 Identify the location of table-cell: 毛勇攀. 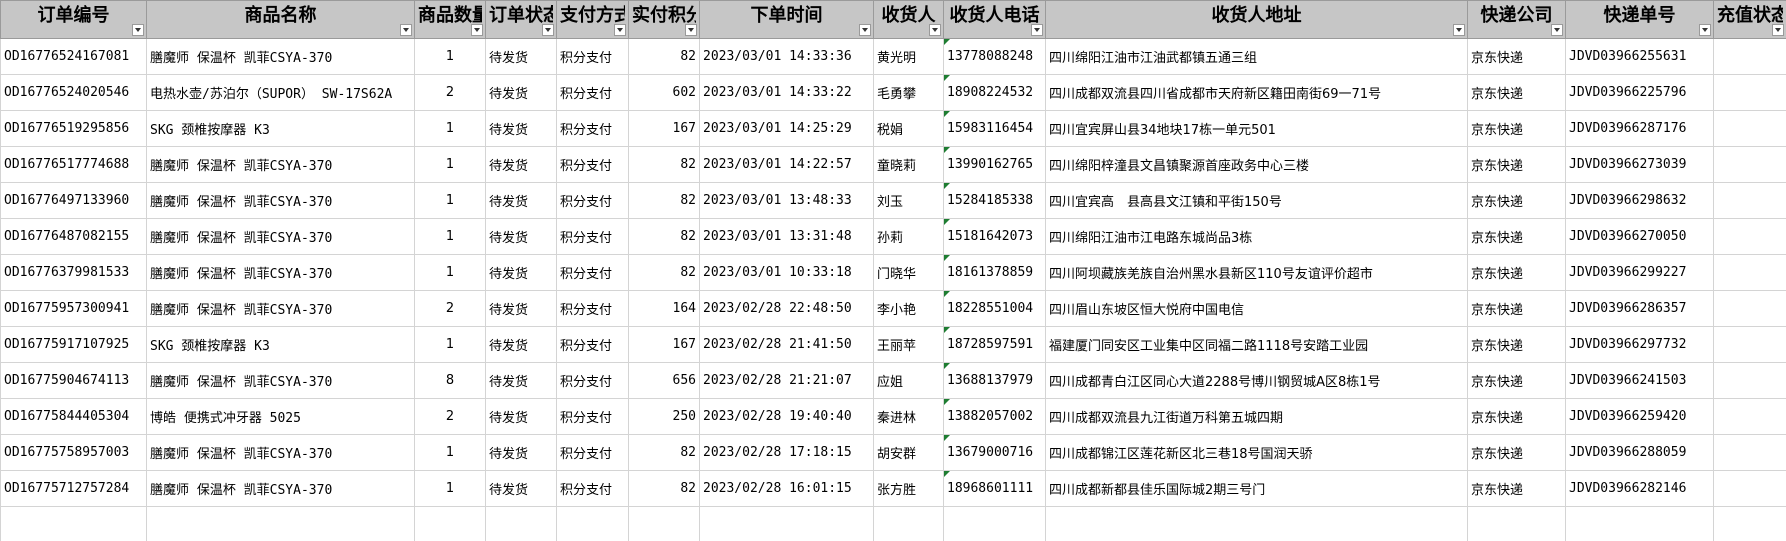
(908, 92).